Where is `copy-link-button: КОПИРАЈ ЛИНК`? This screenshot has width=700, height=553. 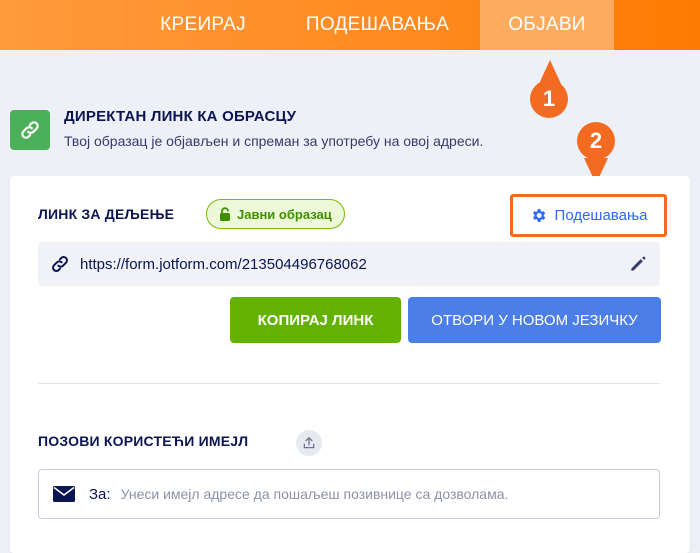 copy-link-button: КОПИРАЈ ЛИНК is located at coordinates (315, 320).